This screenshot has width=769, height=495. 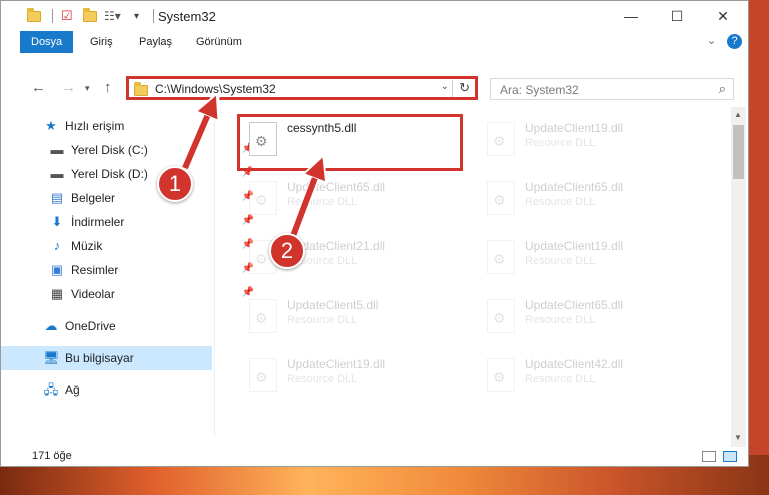 I want to click on step-1-badge: 1, so click(x=175, y=184).